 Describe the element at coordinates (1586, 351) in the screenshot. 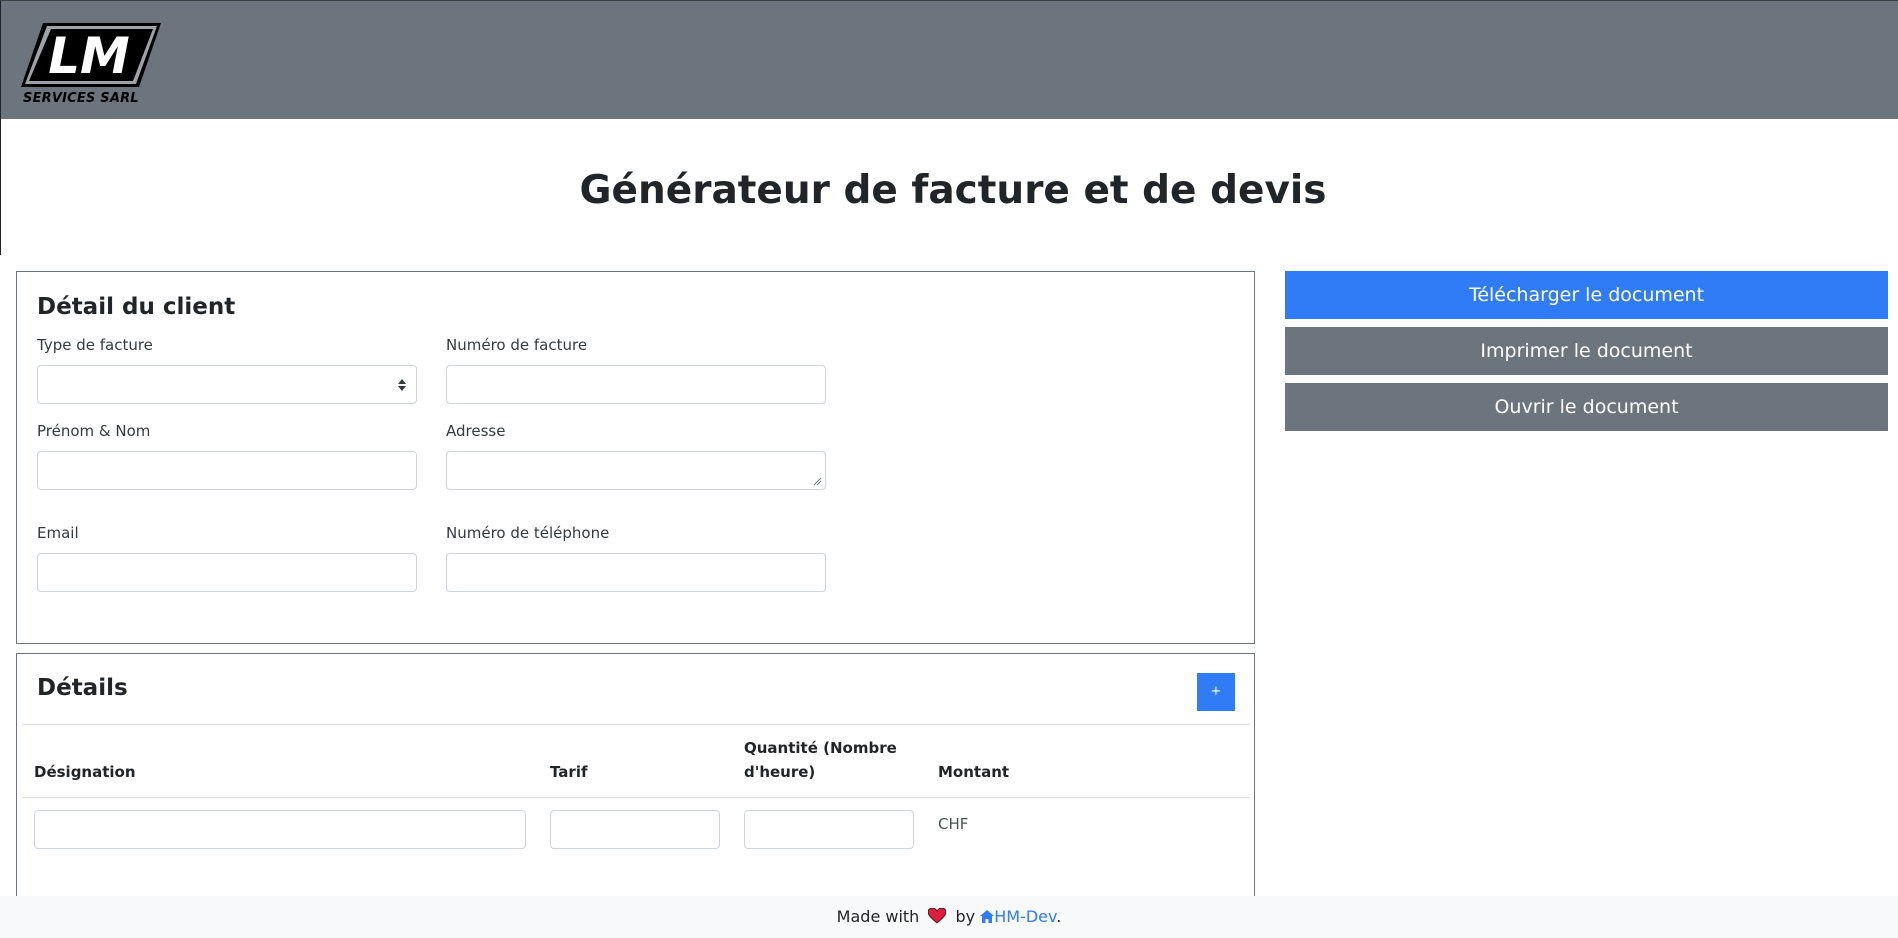

I see `print-document-button: Imprimer le document` at that location.